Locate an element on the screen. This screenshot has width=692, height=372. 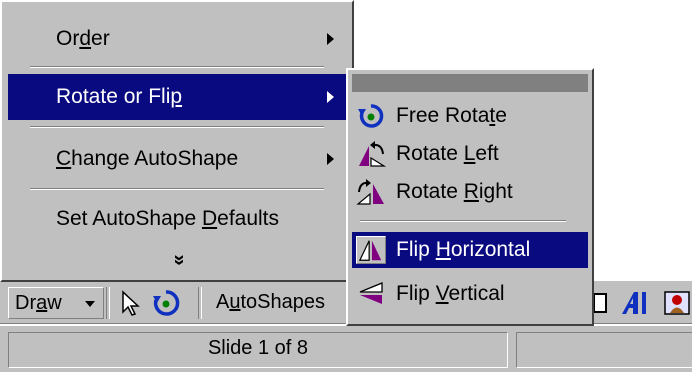
submenu-item-label: Free Rotate is located at coordinates (451, 115).